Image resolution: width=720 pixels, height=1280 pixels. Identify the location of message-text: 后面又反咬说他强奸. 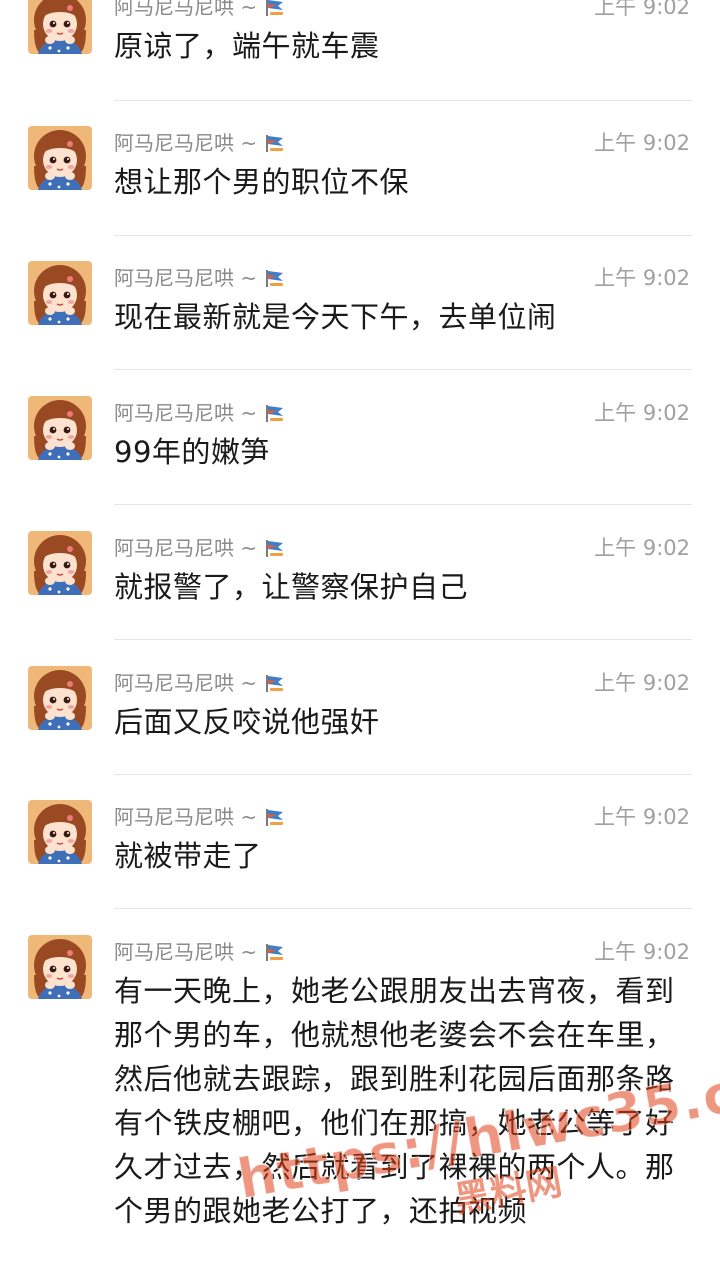
(404, 722).